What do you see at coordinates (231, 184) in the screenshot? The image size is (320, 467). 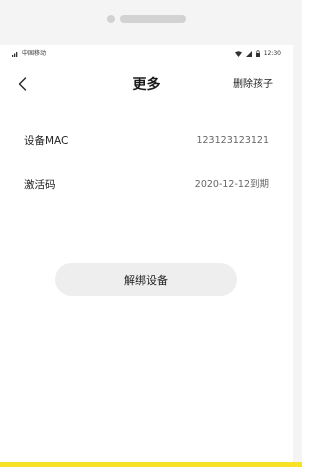 I see `activation-code-value: 2020-12-12到期` at bounding box center [231, 184].